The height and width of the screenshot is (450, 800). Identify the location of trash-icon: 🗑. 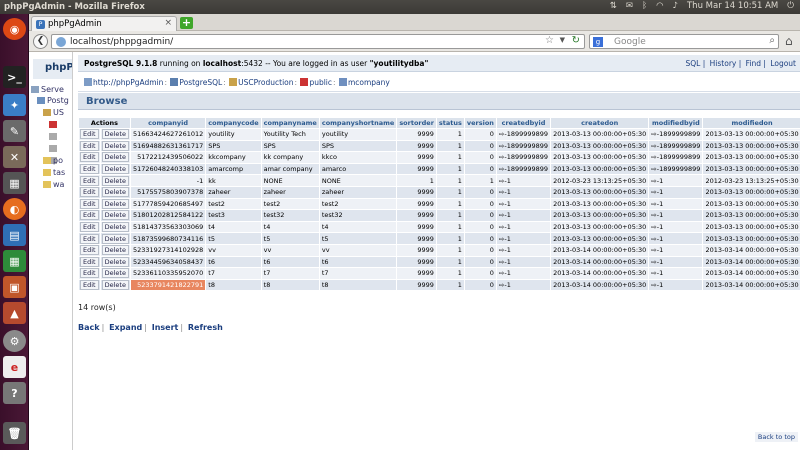
(14, 433).